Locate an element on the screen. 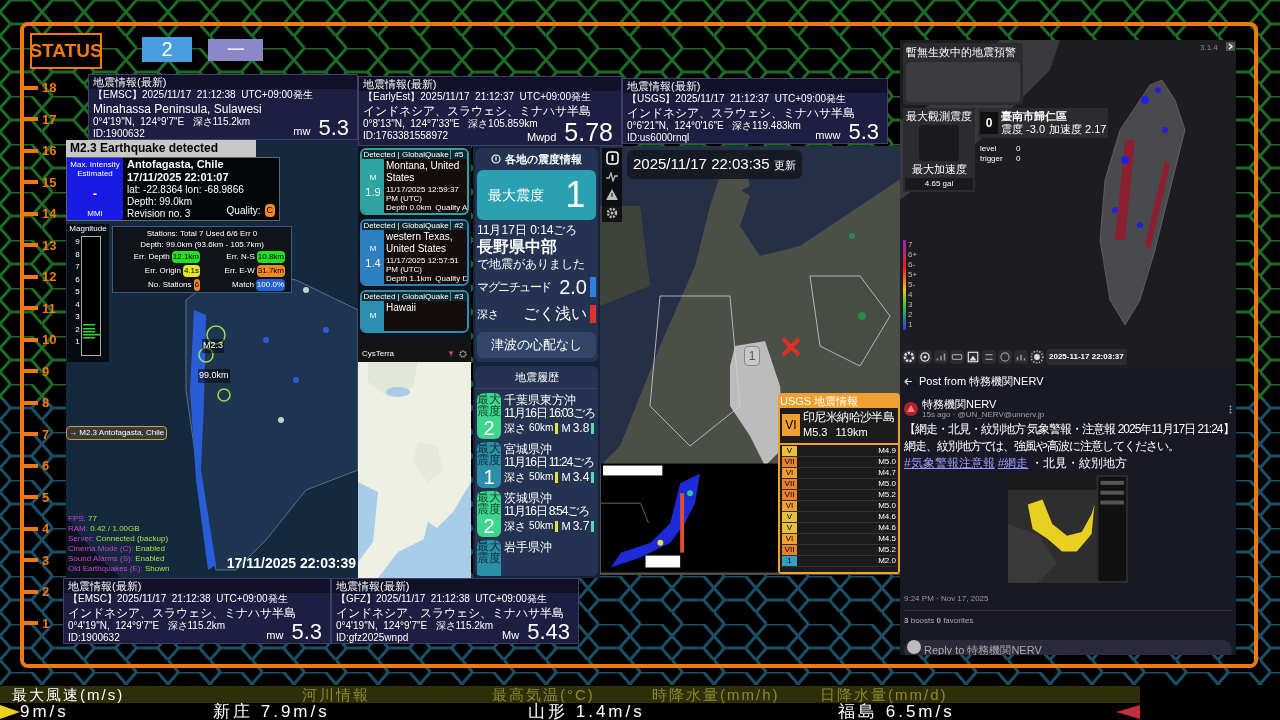 The width and height of the screenshot is (1280, 720). intensity-value: 0 is located at coordinates (989, 123).